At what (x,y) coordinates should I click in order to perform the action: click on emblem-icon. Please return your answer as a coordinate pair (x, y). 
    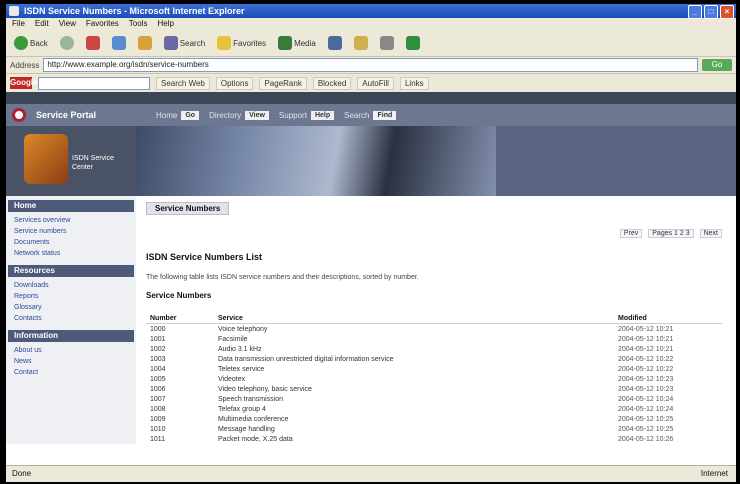
    Looking at the image, I should click on (46, 159).